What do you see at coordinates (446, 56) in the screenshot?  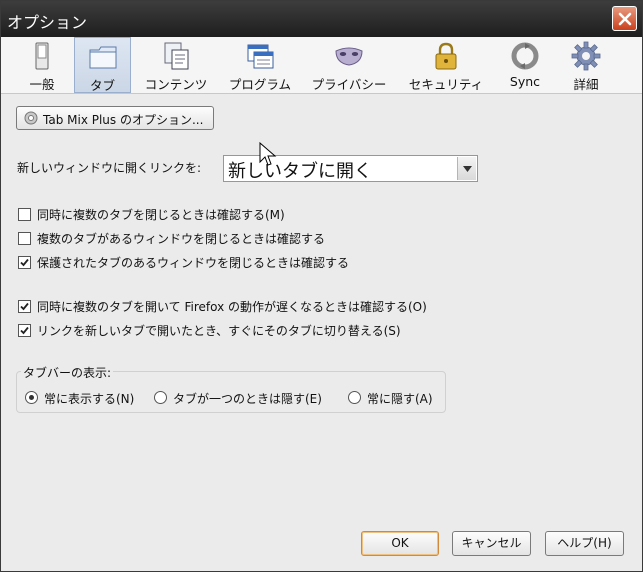 I see `padlock-icon` at bounding box center [446, 56].